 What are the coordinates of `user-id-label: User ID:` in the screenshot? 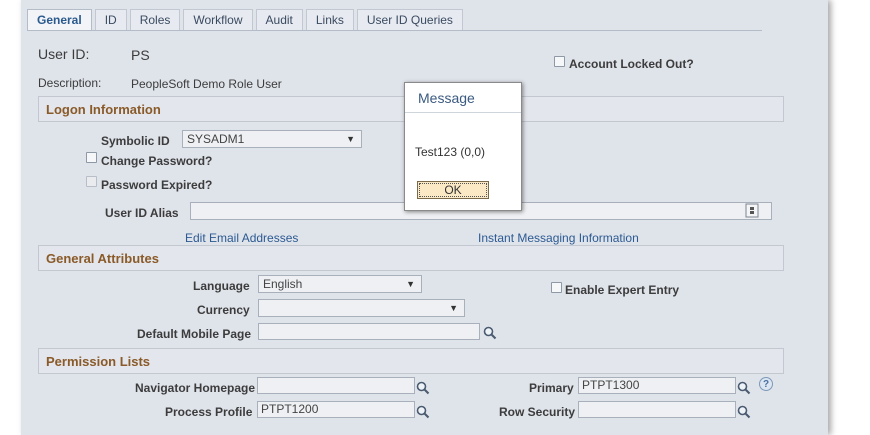 It's located at (64, 54).